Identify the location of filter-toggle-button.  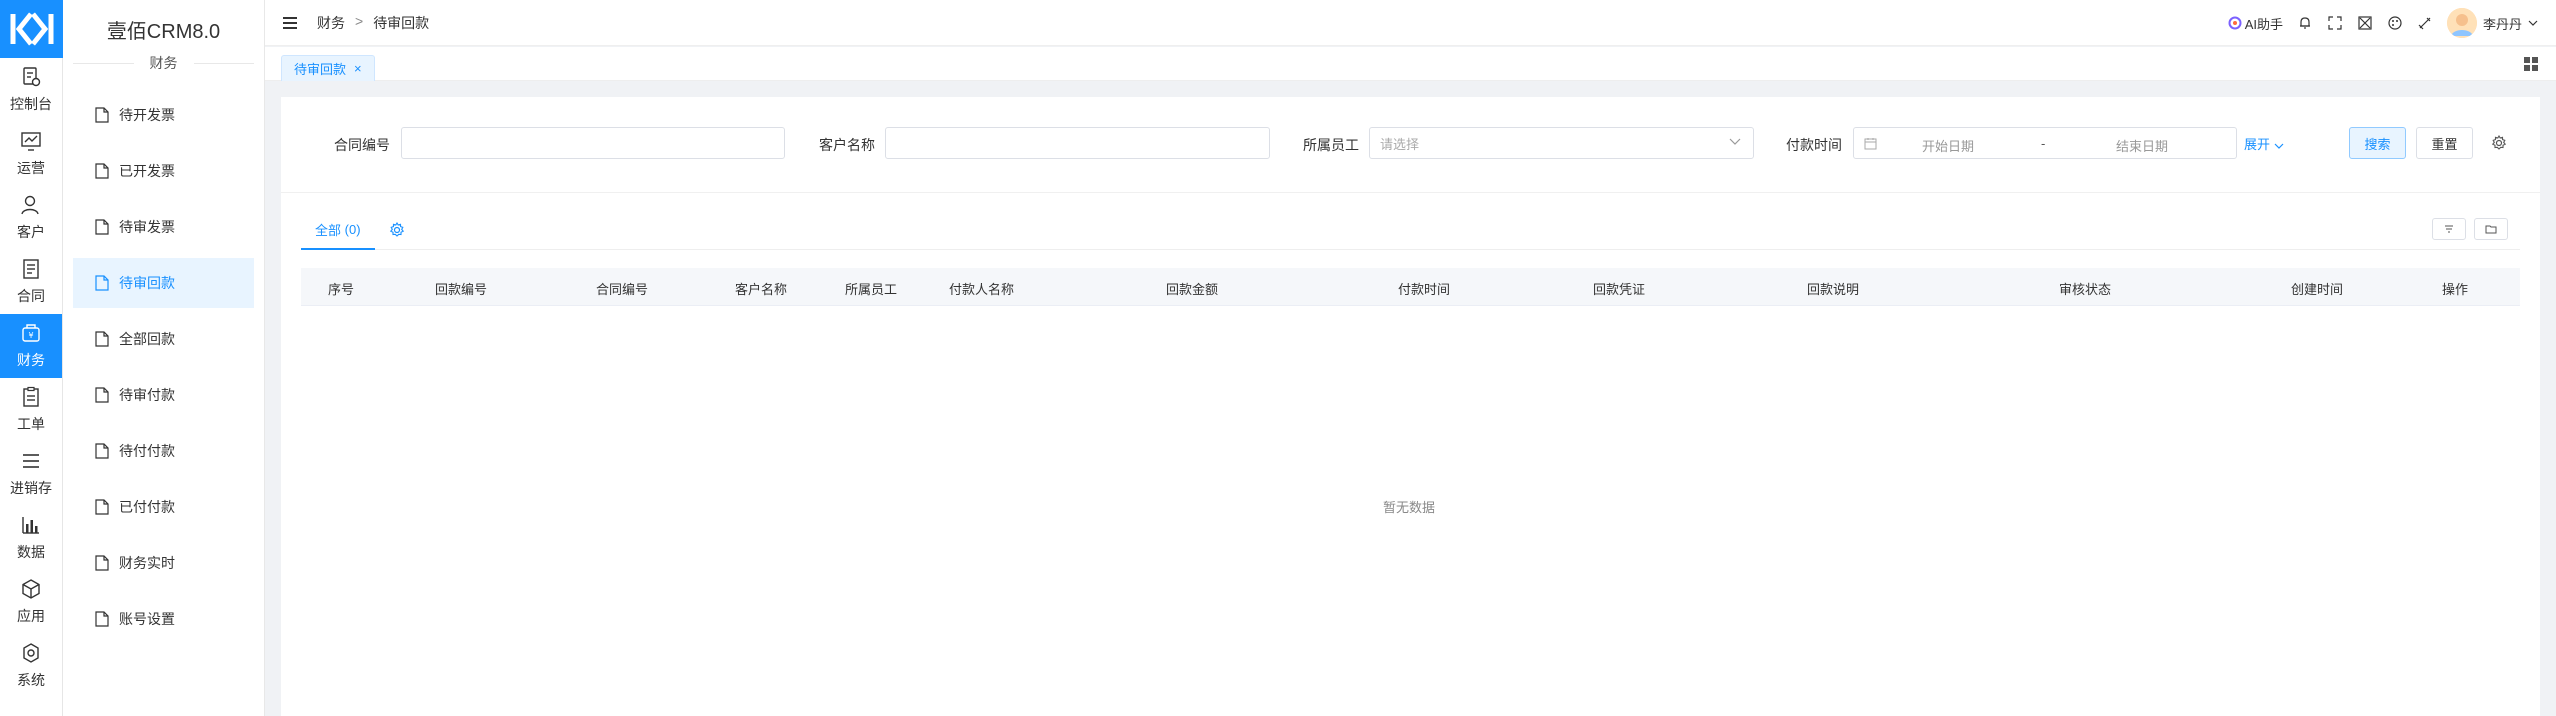
(2449, 229).